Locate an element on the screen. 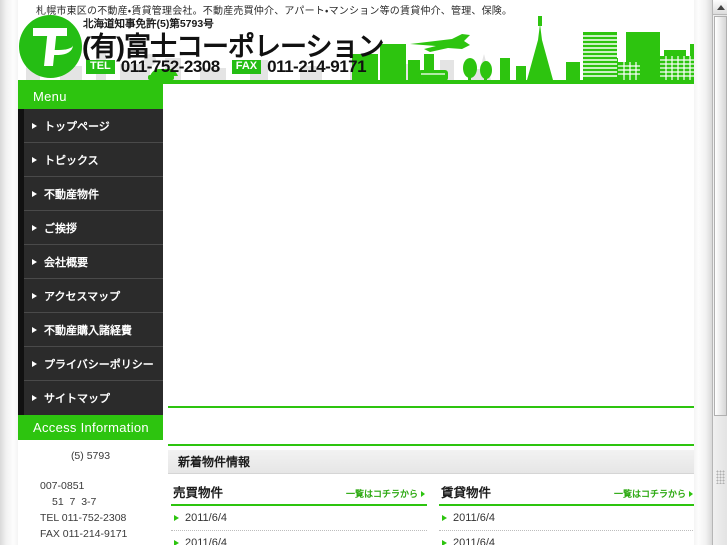 The image size is (727, 545). scroll-up-button is located at coordinates (720, 7).